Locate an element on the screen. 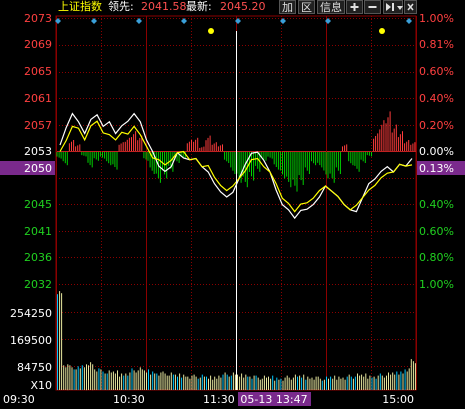  time-axis-label: 10:30 is located at coordinates (129, 399).